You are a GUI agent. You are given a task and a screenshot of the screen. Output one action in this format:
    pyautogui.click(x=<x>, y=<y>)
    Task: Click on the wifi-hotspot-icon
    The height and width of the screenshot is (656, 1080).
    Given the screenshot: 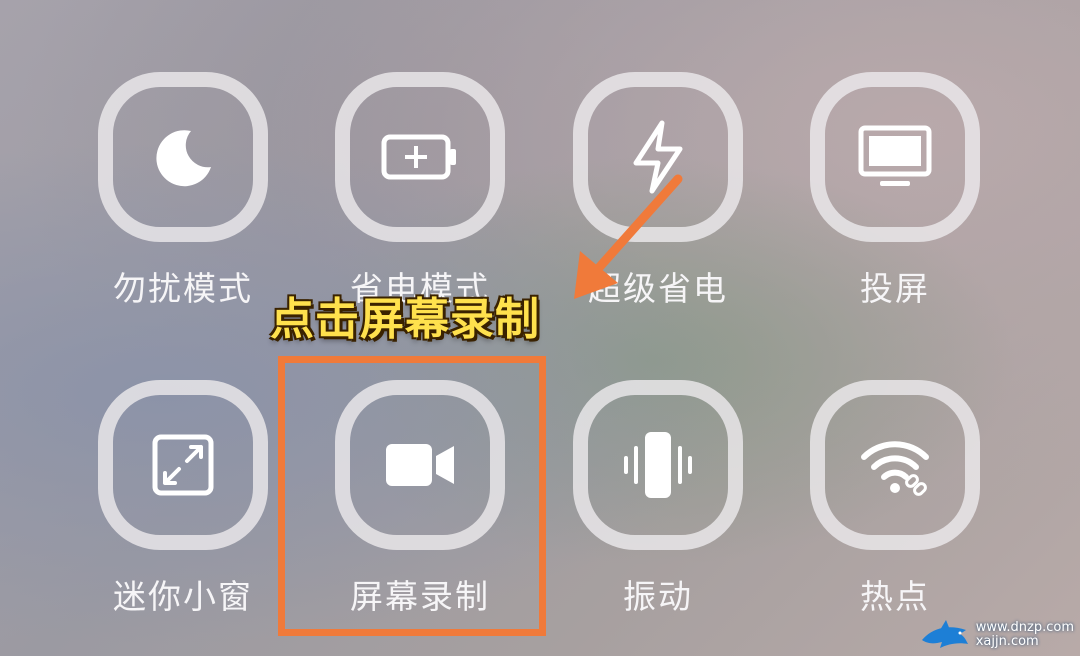 What is the action you would take?
    pyautogui.click(x=895, y=468)
    